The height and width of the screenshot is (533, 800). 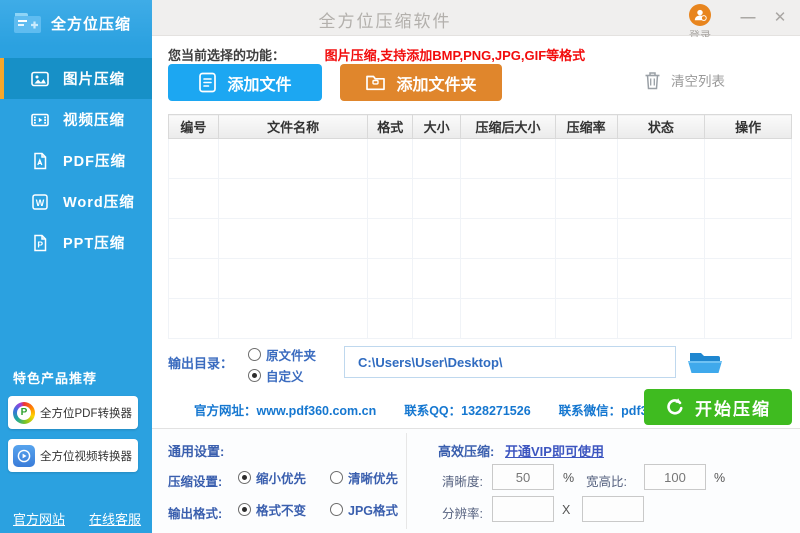 I want to click on resolution-height-input, so click(x=613, y=509).